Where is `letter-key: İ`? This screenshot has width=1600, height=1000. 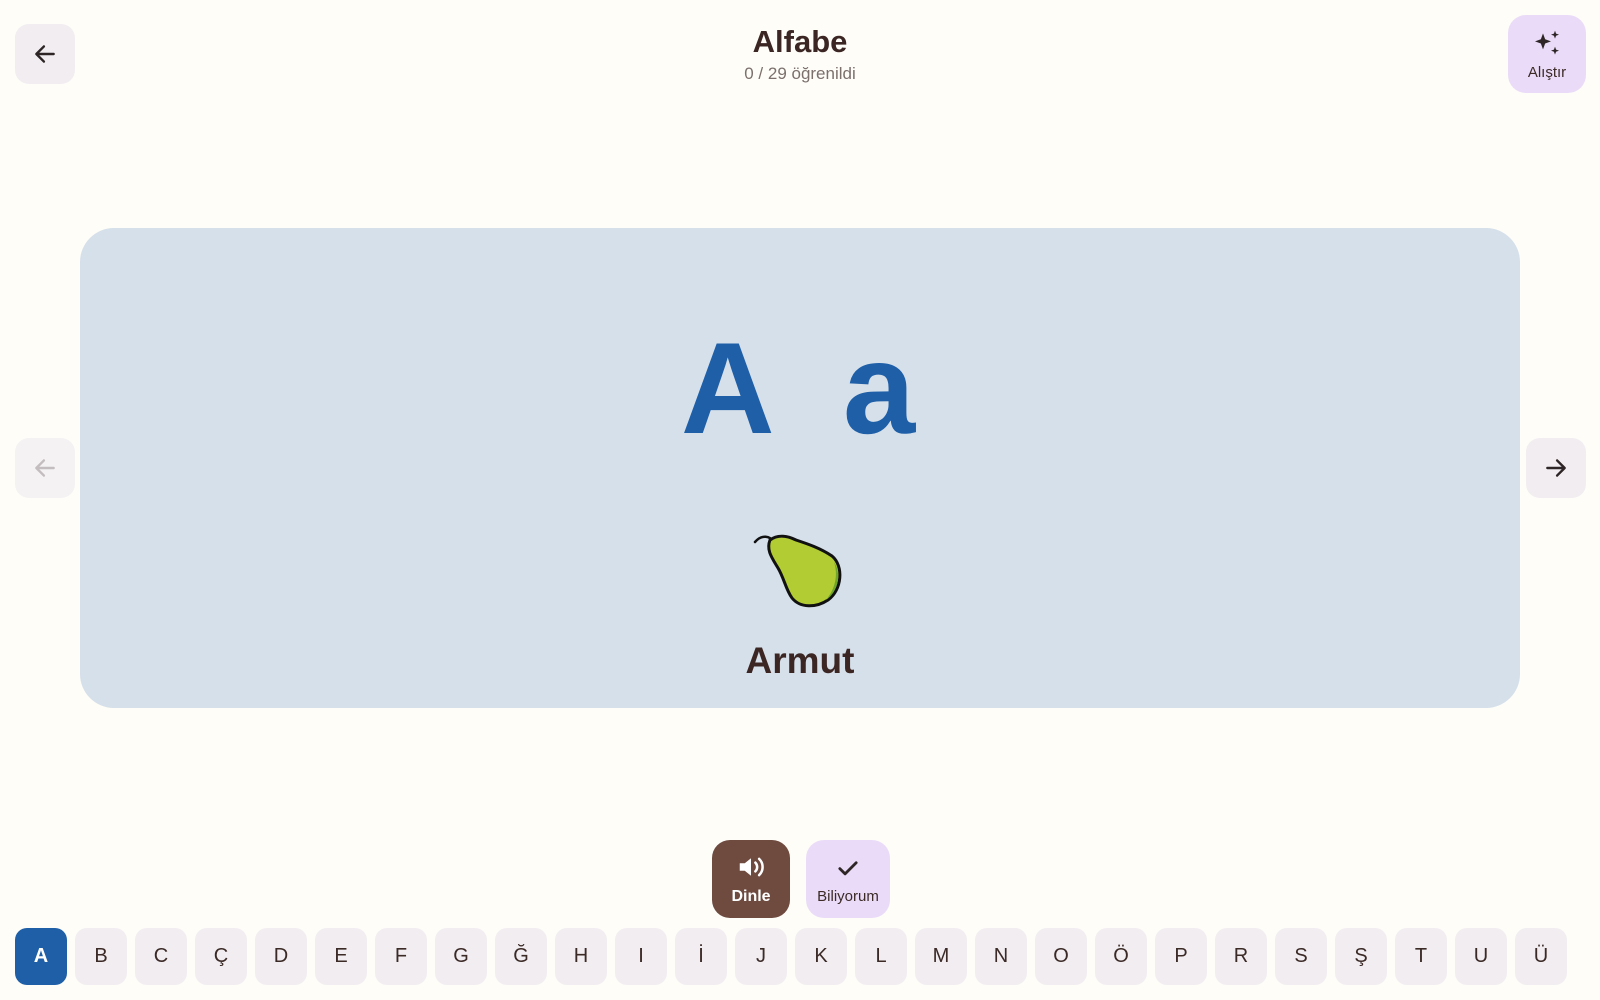 letter-key: İ is located at coordinates (701, 956).